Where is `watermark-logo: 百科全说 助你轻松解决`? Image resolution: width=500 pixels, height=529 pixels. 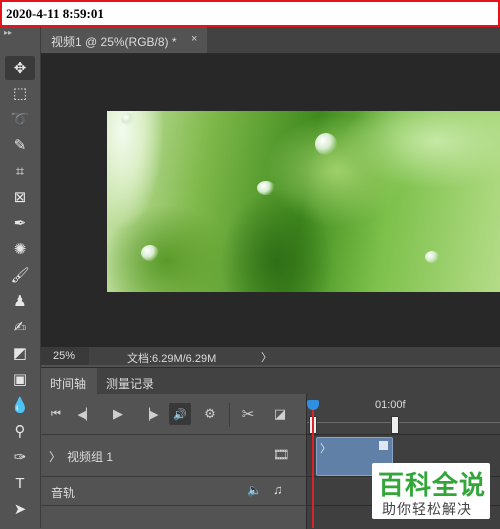 watermark-logo: 百科全说 助你轻松解决 is located at coordinates (431, 491).